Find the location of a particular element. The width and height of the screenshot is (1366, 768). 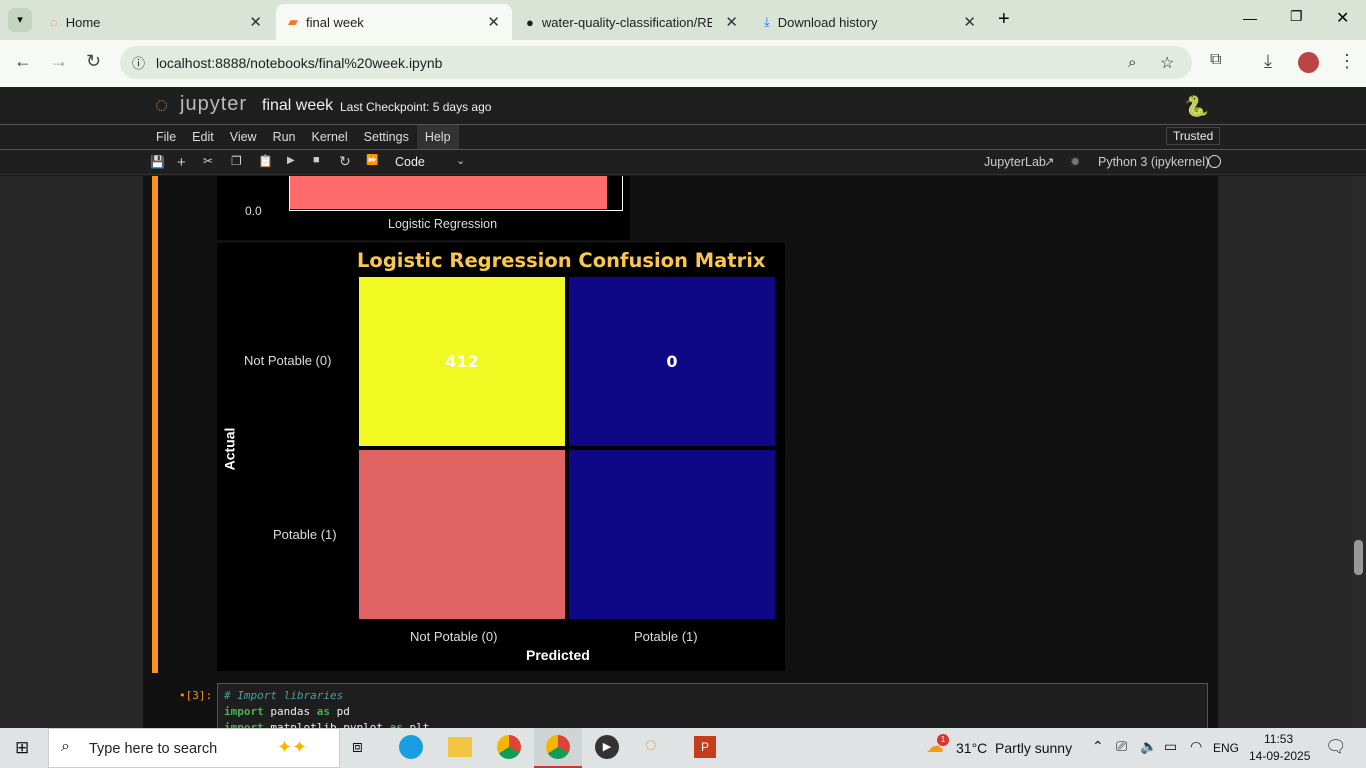

trusted-badge: Trusted is located at coordinates (1193, 136).